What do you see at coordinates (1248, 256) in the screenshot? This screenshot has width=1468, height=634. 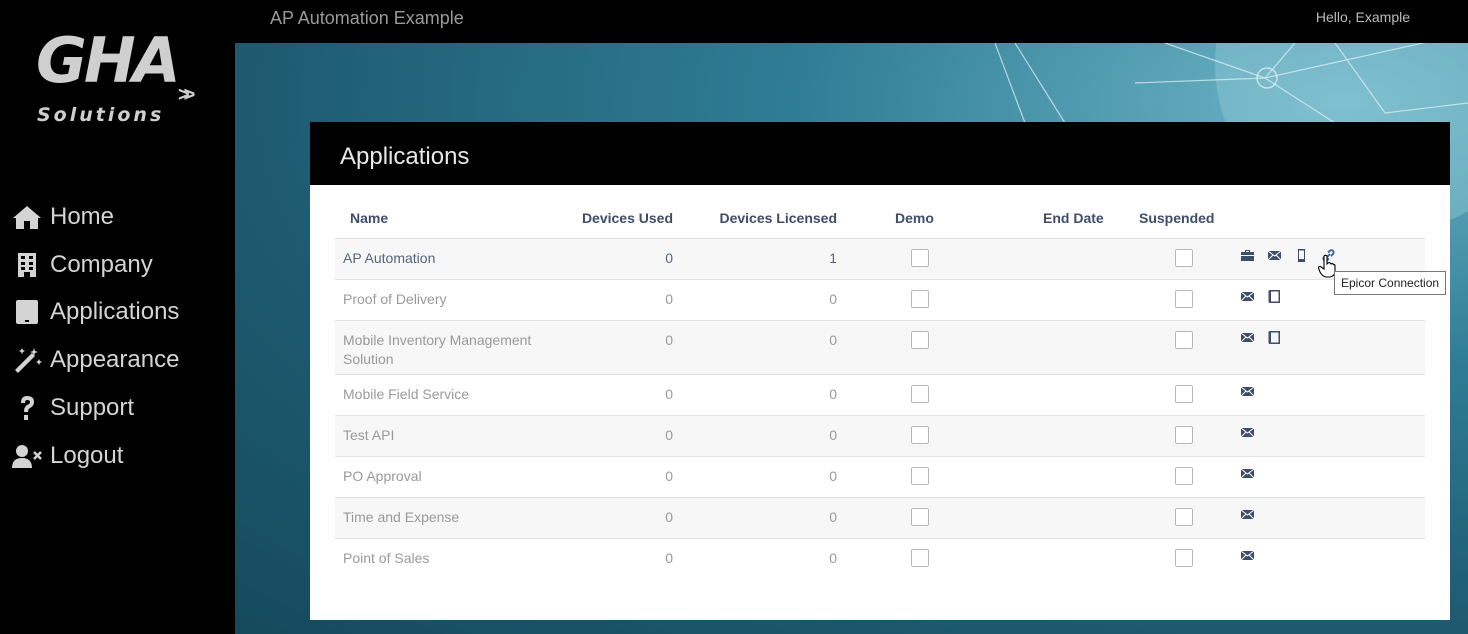 I see `briefcase-icon` at bounding box center [1248, 256].